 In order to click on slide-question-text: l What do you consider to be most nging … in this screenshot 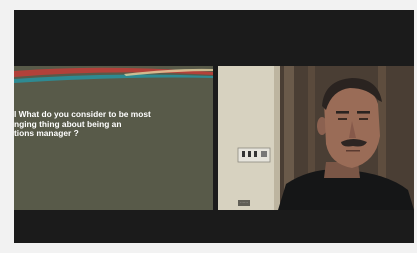, I will do `click(82, 124)`.